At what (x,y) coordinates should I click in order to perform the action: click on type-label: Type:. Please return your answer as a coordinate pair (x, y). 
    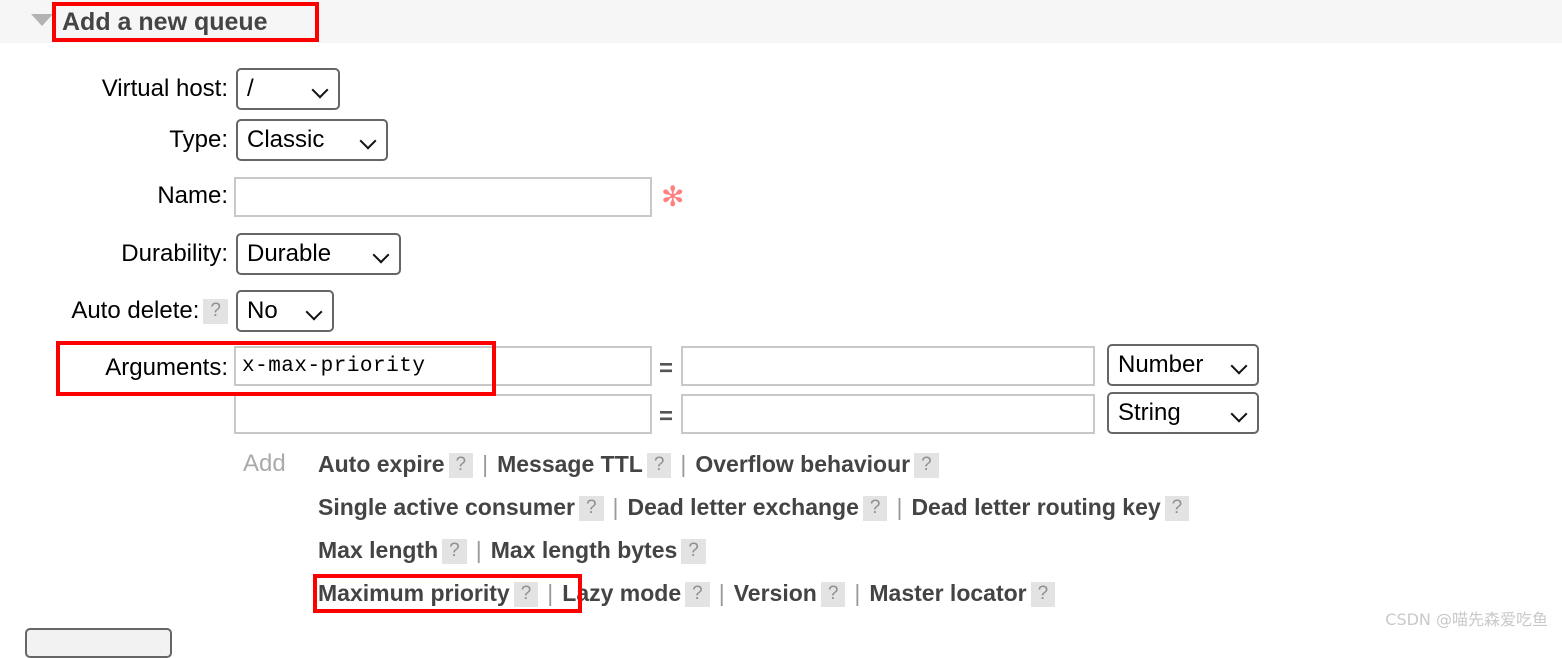
    Looking at the image, I should click on (198, 139).